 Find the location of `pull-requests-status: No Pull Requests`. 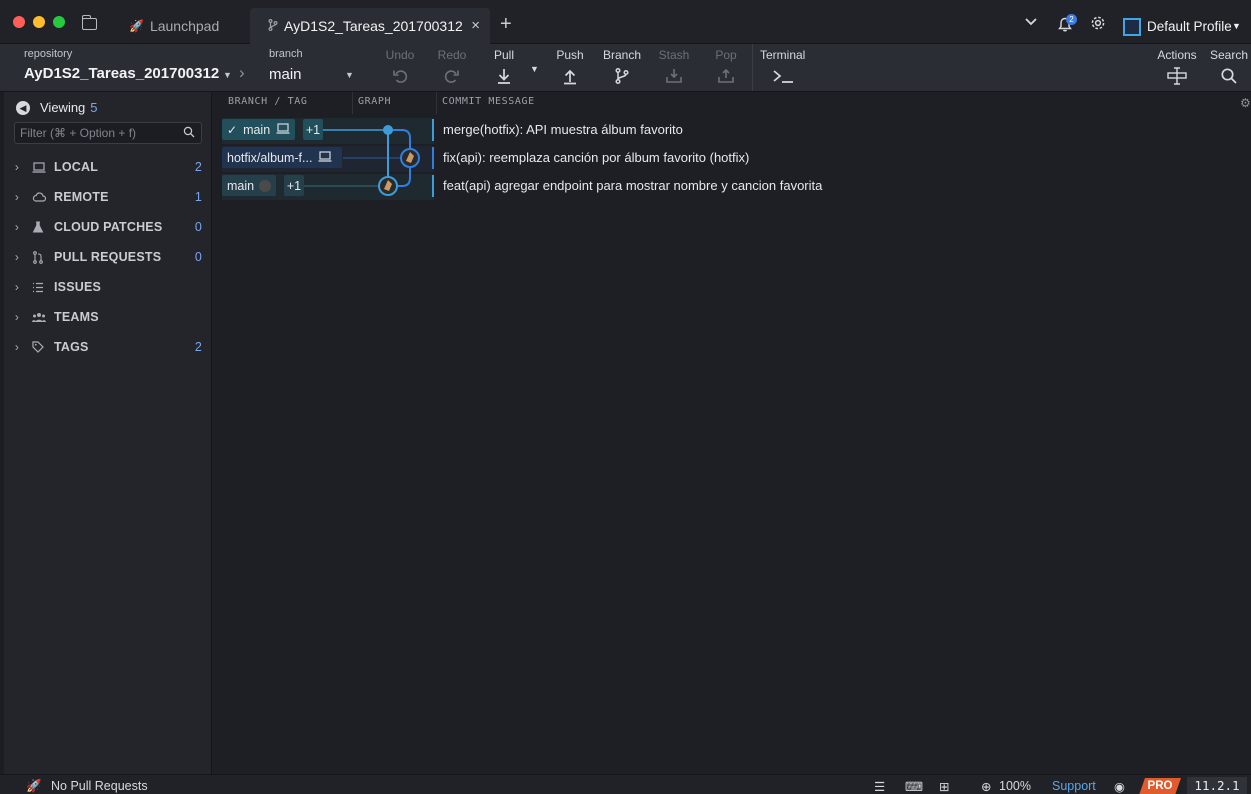

pull-requests-status: No Pull Requests is located at coordinates (99, 786).